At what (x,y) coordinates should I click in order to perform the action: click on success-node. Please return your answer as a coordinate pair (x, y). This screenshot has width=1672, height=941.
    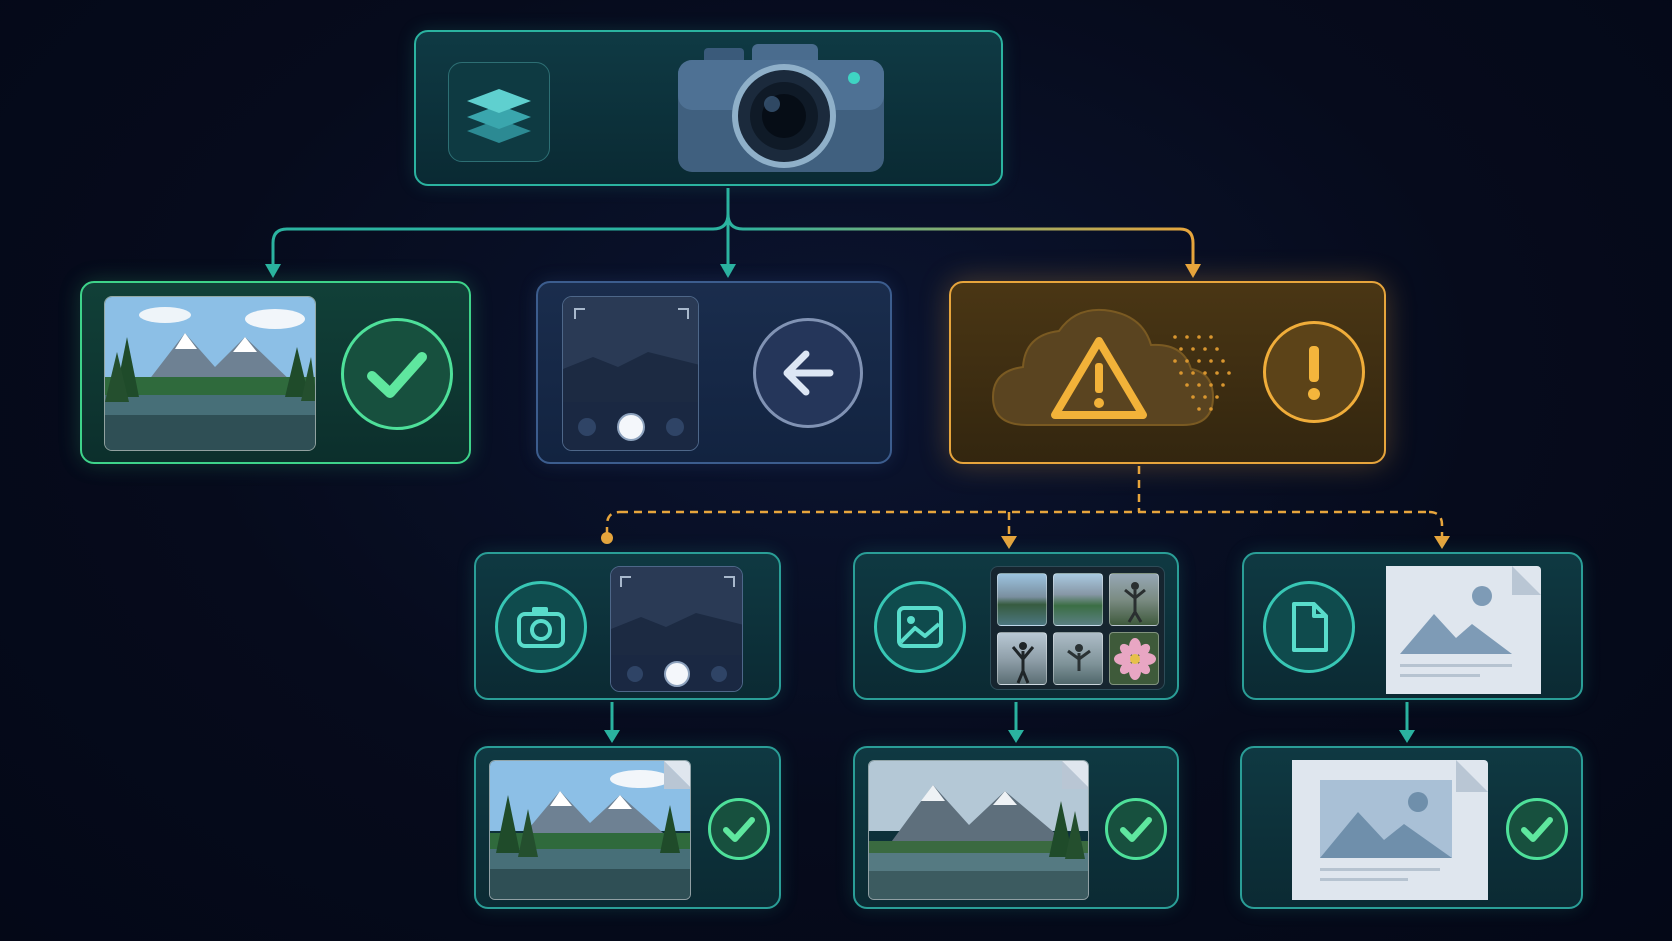
    Looking at the image, I should click on (275, 372).